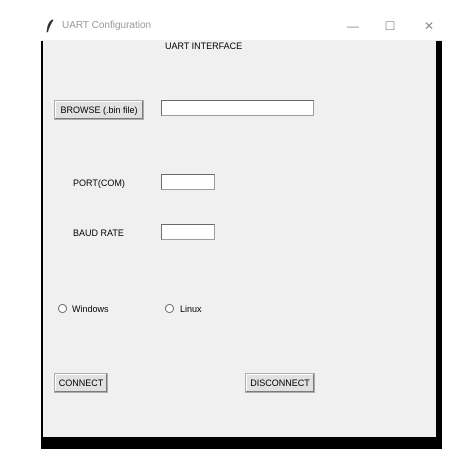 This screenshot has width=474, height=453. I want to click on connect-button: CONNECT, so click(81, 383).